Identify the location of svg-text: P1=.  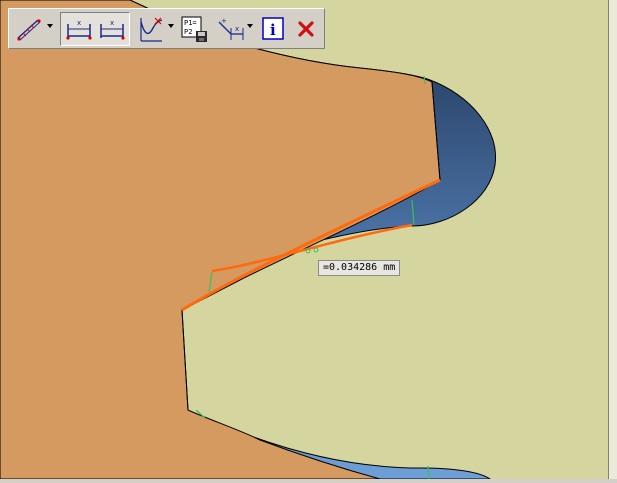
(190, 23).